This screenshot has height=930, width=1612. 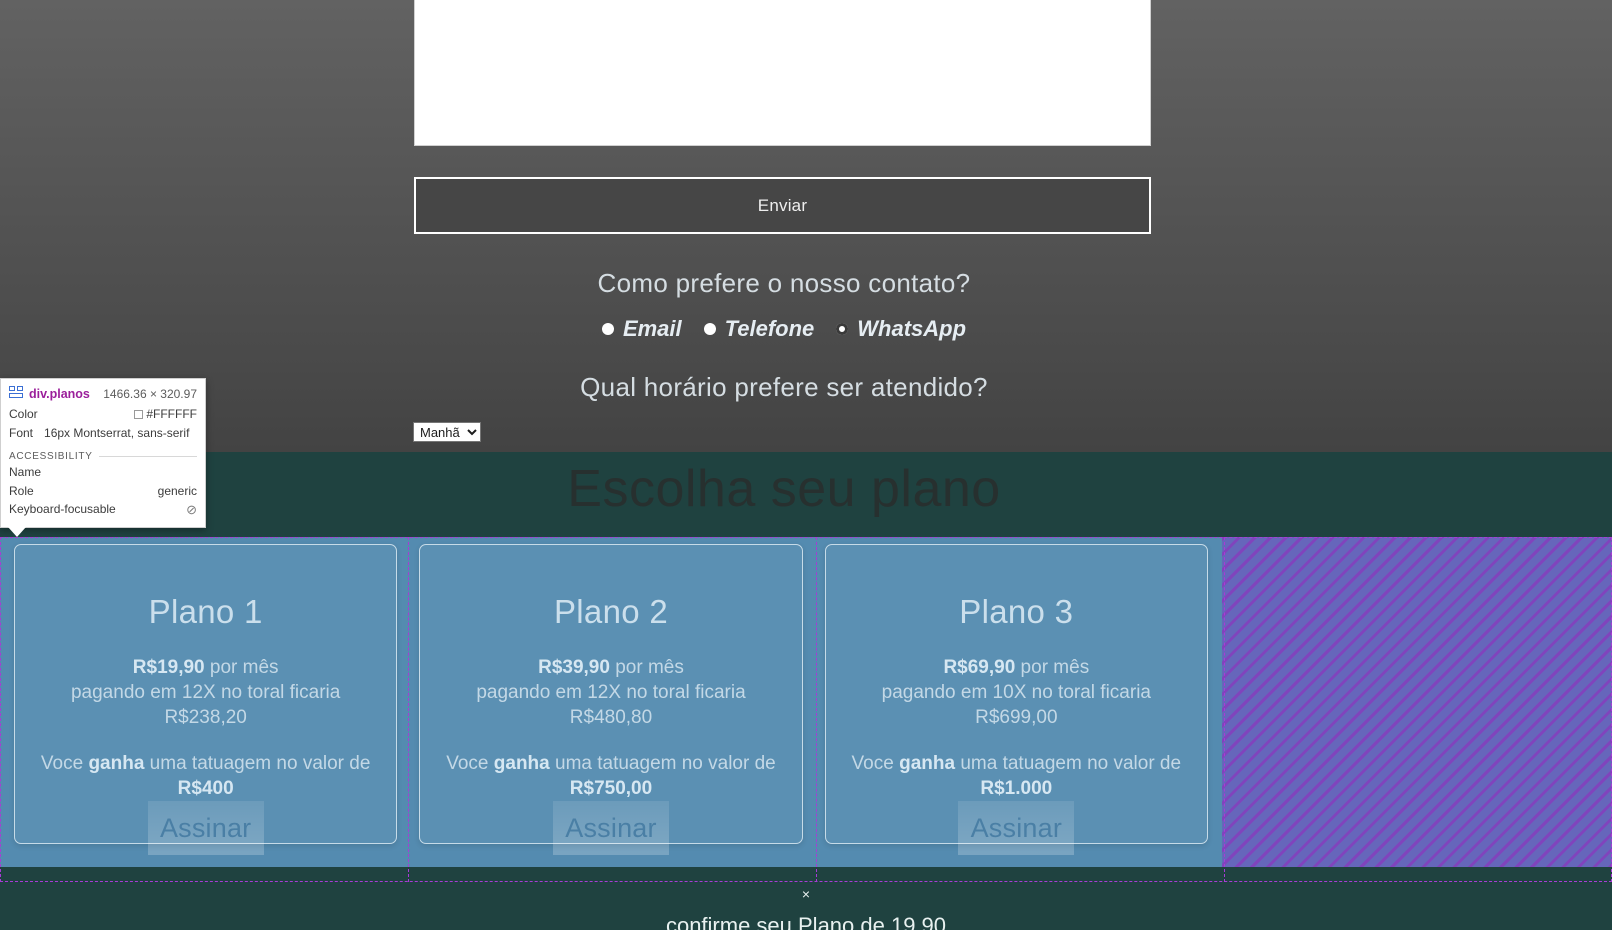 What do you see at coordinates (117, 432) in the screenshot?
I see `tooltip-font-value: 16px Montserrat, sans-serif` at bounding box center [117, 432].